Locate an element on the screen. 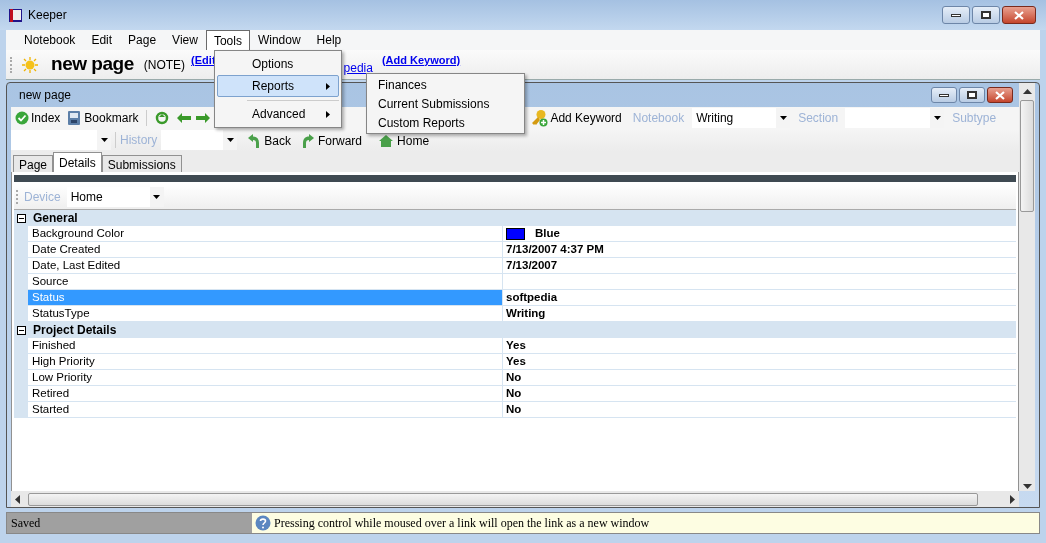 This screenshot has width=1046, height=543. add-keyword-link: (Add Keyword) is located at coordinates (421, 60).